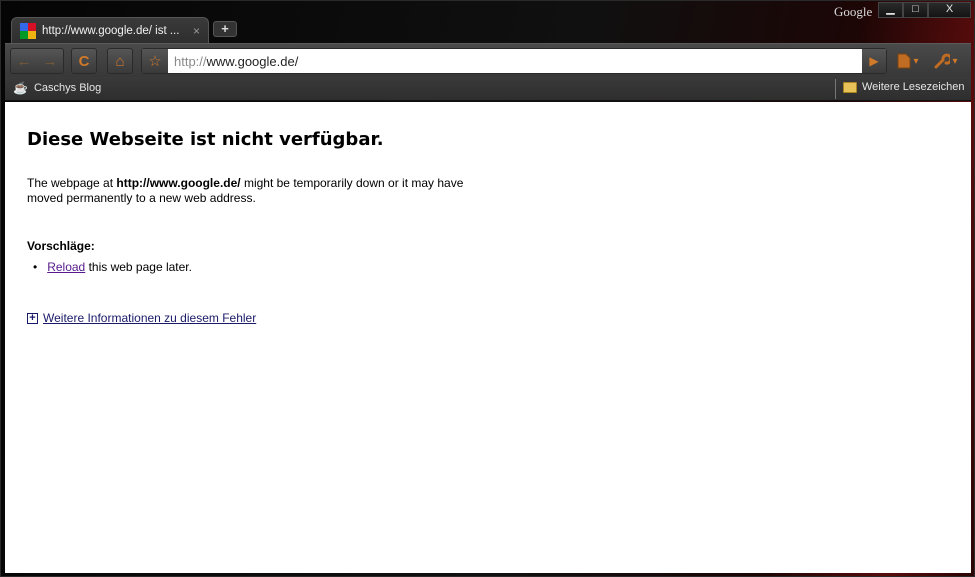 This screenshot has height=577, width=975. Describe the element at coordinates (225, 29) in the screenshot. I see `new-tab-button: +` at that location.